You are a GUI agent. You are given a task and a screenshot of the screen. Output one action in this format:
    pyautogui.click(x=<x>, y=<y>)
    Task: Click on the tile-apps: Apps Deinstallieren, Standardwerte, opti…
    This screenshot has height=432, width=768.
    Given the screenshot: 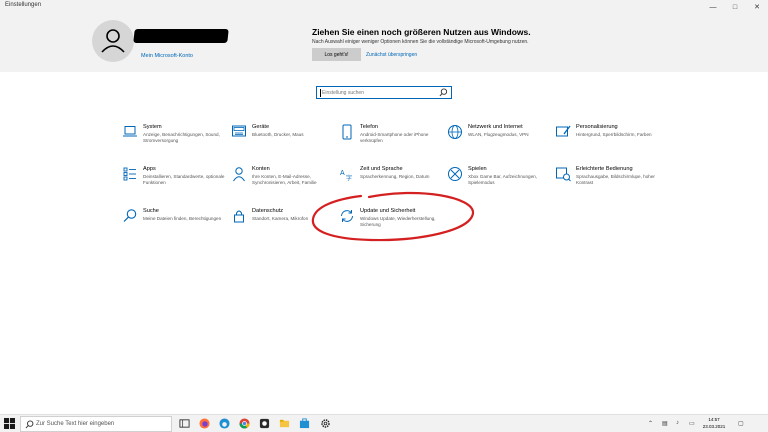 What is the action you would take?
    pyautogui.click(x=178, y=184)
    